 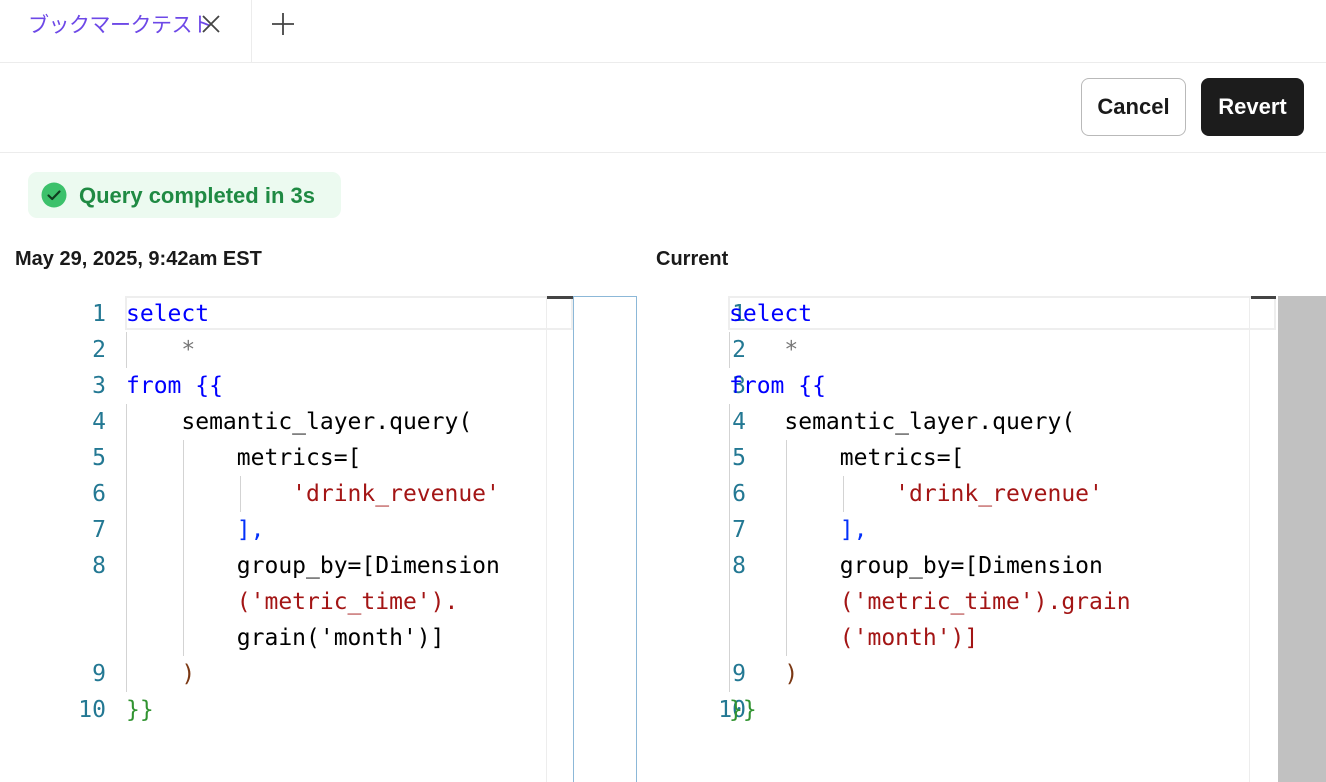 I want to click on cancel-button: Cancel, so click(x=1133, y=107).